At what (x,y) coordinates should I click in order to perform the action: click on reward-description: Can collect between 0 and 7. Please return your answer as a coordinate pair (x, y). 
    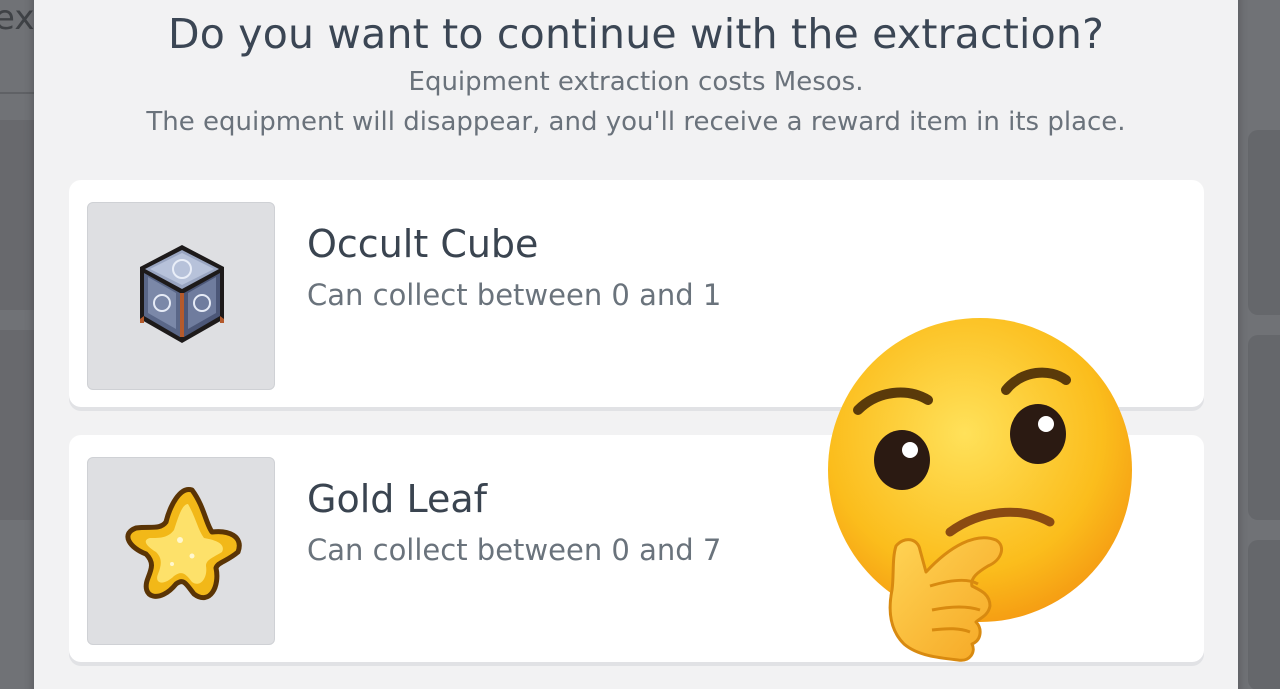
    Looking at the image, I should click on (514, 550).